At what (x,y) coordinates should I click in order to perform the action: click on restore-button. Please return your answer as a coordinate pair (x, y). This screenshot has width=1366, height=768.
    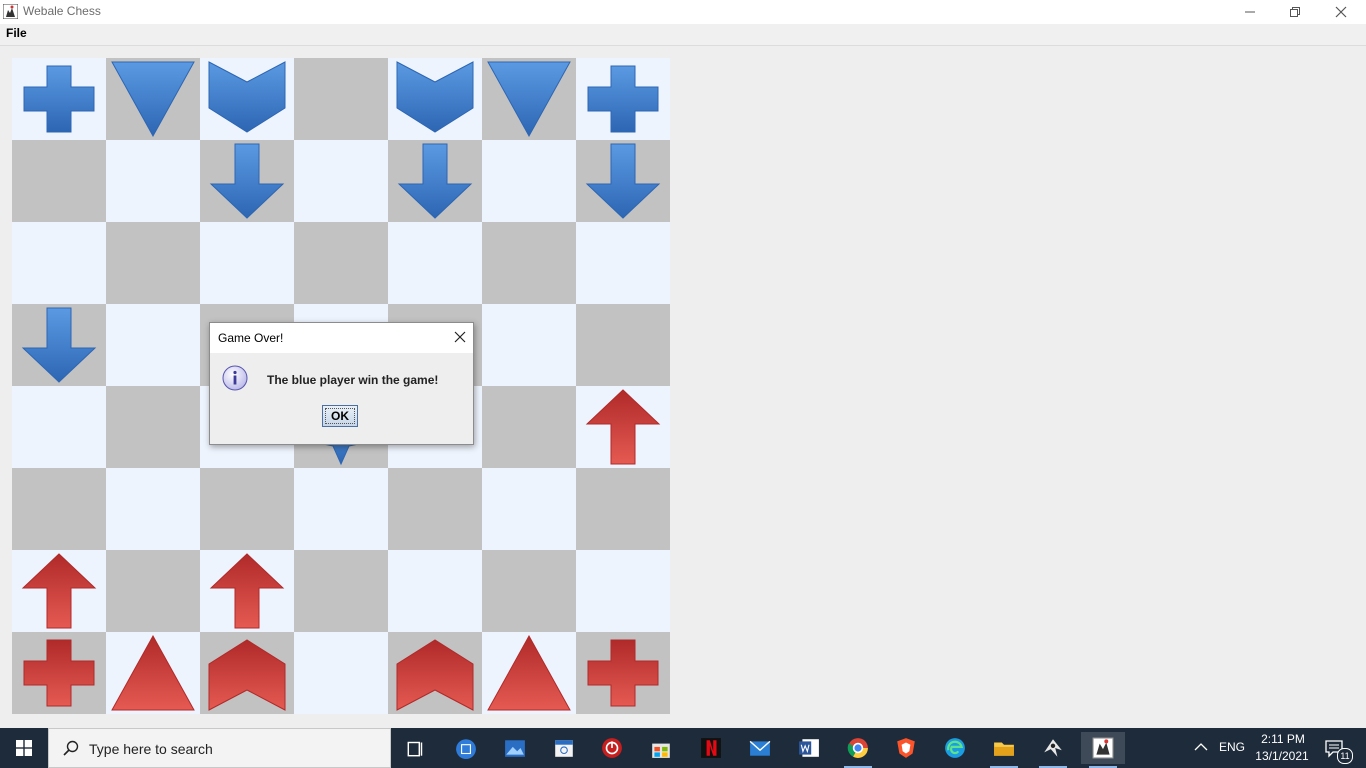
    Looking at the image, I should click on (1295, 12).